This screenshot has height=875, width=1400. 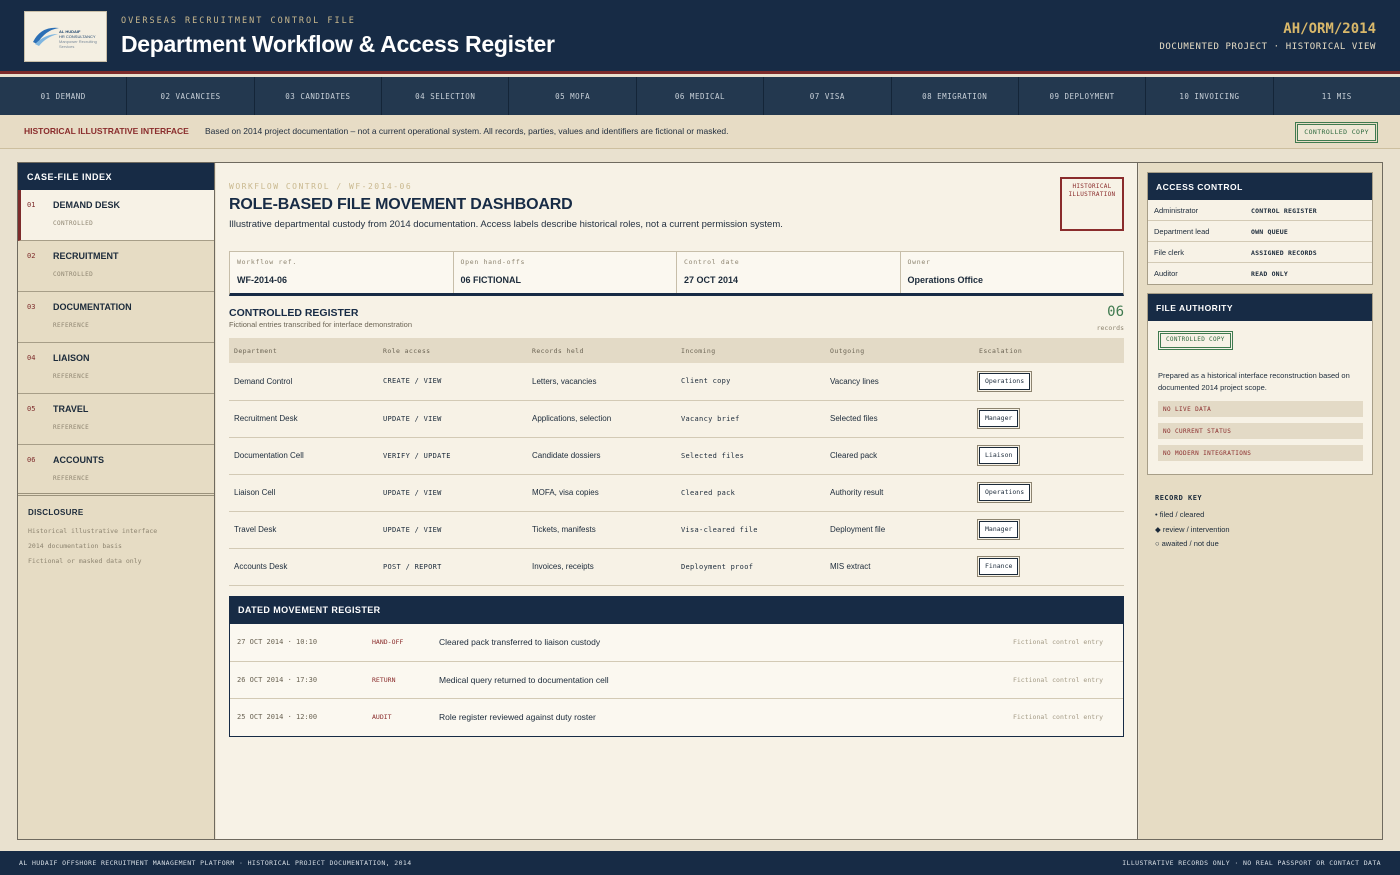 What do you see at coordinates (75, 546) in the screenshot?
I see `disclosure-line: 2014 documentation basis` at bounding box center [75, 546].